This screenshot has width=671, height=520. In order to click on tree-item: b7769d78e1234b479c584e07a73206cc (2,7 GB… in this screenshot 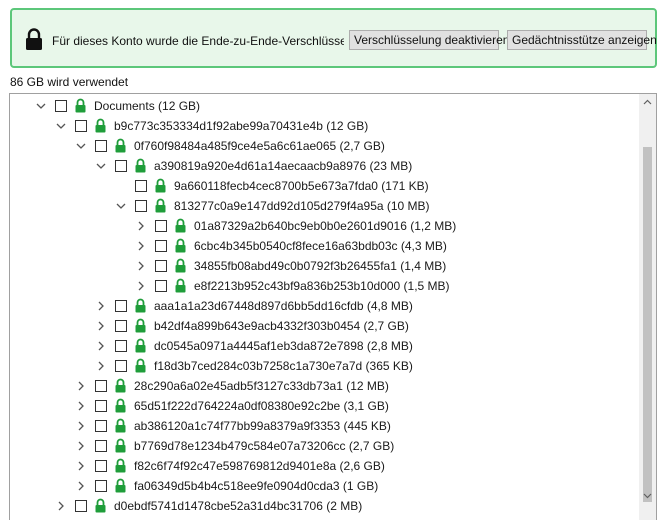, I will do `click(323, 446)`.